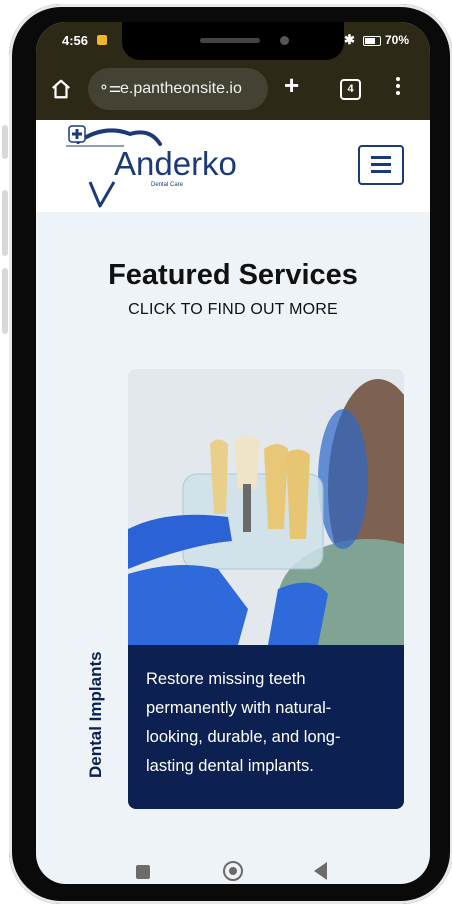 The width and height of the screenshot is (452, 904). I want to click on site-header: Anderko Dental Care, so click(233, 166).